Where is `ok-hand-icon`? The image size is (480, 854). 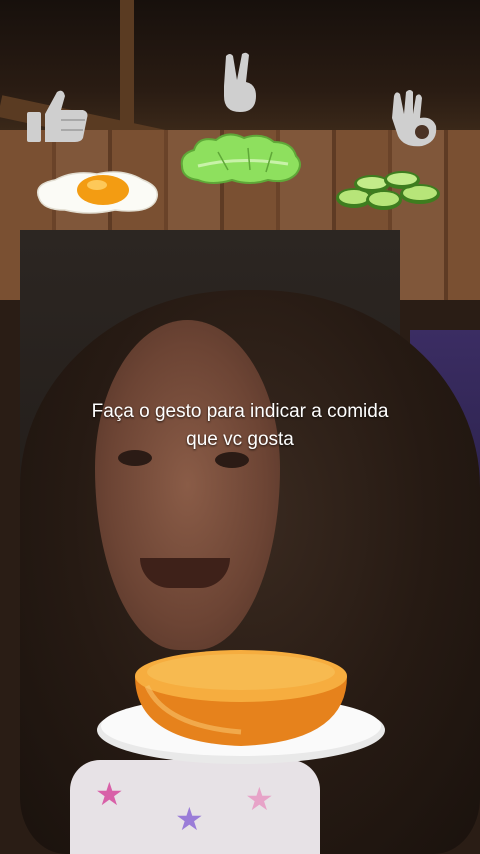 ok-hand-icon is located at coordinates (414, 118).